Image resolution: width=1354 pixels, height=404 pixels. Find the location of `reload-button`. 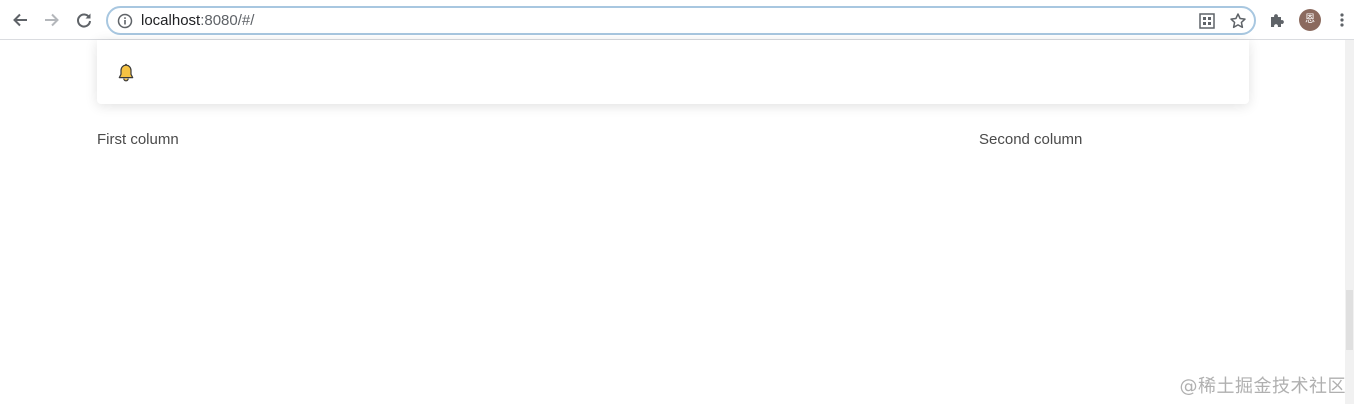

reload-button is located at coordinates (84, 20).